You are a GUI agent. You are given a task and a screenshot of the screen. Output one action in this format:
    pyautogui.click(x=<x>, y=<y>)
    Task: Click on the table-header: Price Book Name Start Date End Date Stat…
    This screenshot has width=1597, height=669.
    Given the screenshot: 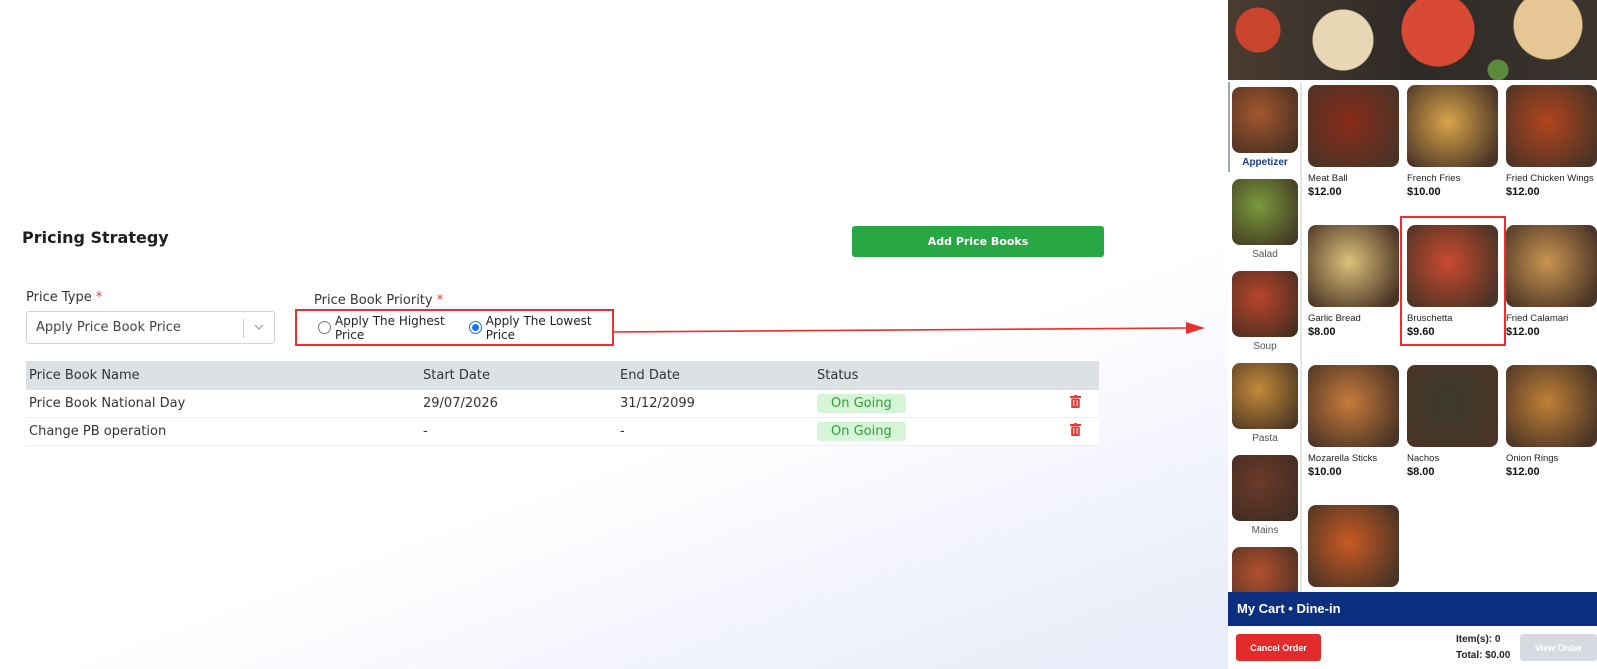 What is the action you would take?
    pyautogui.click(x=562, y=375)
    